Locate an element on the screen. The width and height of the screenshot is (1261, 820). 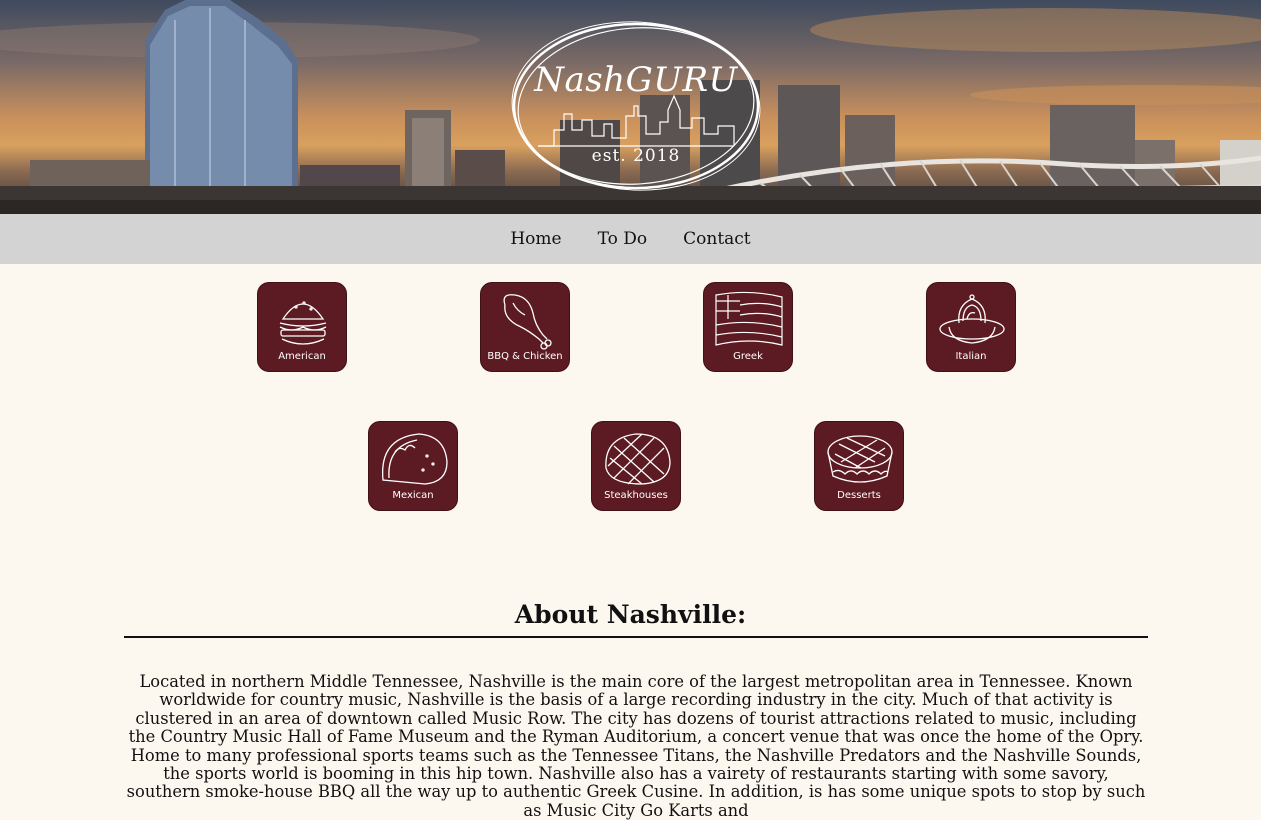
category-greek-button: Greek is located at coordinates (748, 327).